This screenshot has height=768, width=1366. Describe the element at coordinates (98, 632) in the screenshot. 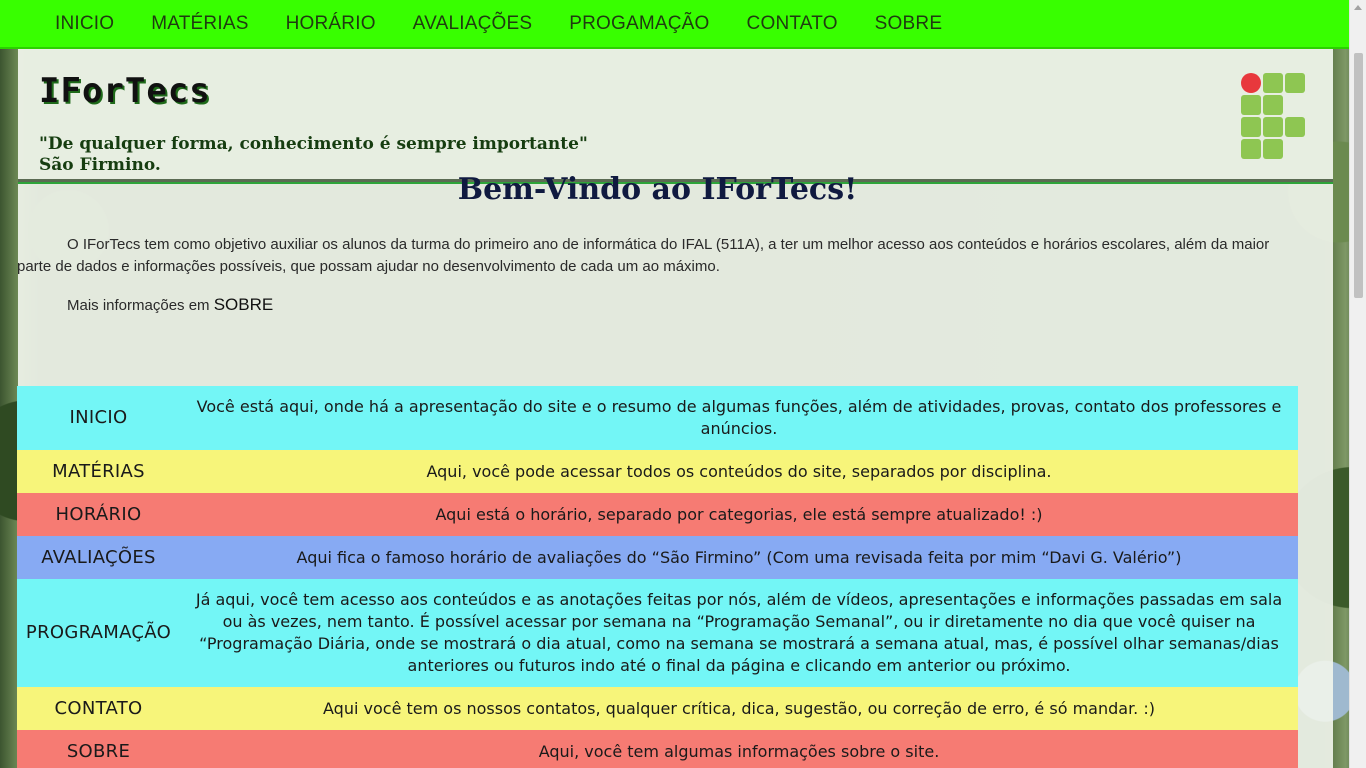

I see `row-label: PROGRAMAÇÃO` at that location.